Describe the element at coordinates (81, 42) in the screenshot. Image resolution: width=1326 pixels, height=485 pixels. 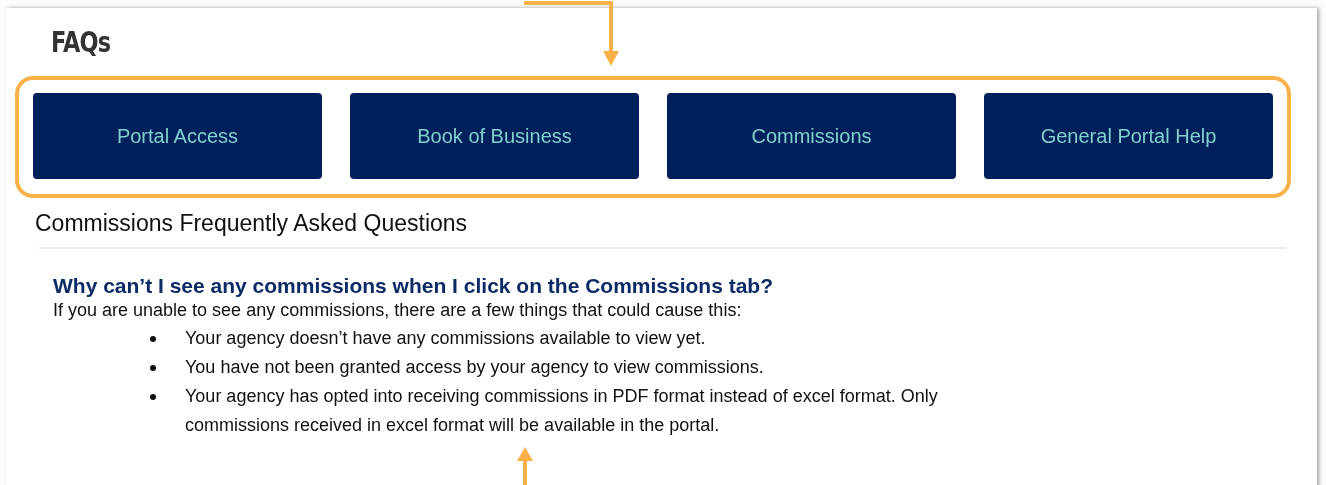
I see `page-title: FAQs` at that location.